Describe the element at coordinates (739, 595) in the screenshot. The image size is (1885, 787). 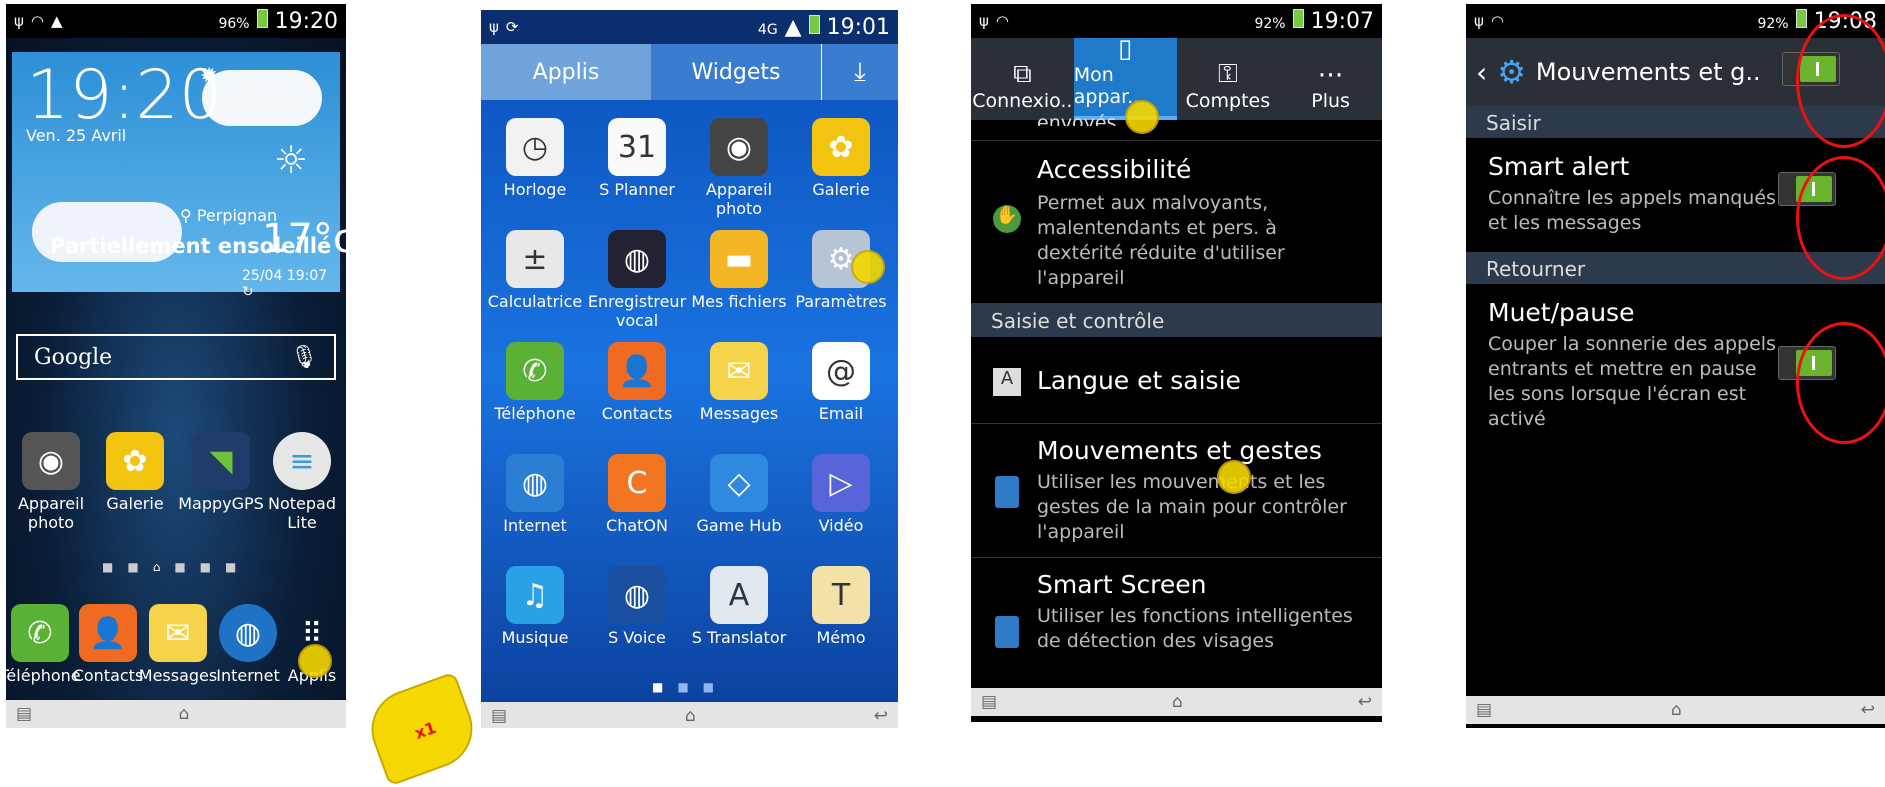
I see `translator-icon: A` at that location.